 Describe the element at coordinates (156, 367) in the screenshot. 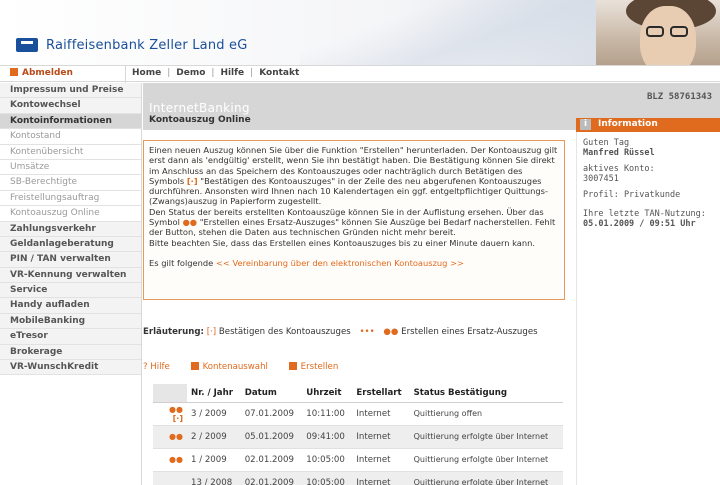

I see `help-link: ? Hilfe` at that location.